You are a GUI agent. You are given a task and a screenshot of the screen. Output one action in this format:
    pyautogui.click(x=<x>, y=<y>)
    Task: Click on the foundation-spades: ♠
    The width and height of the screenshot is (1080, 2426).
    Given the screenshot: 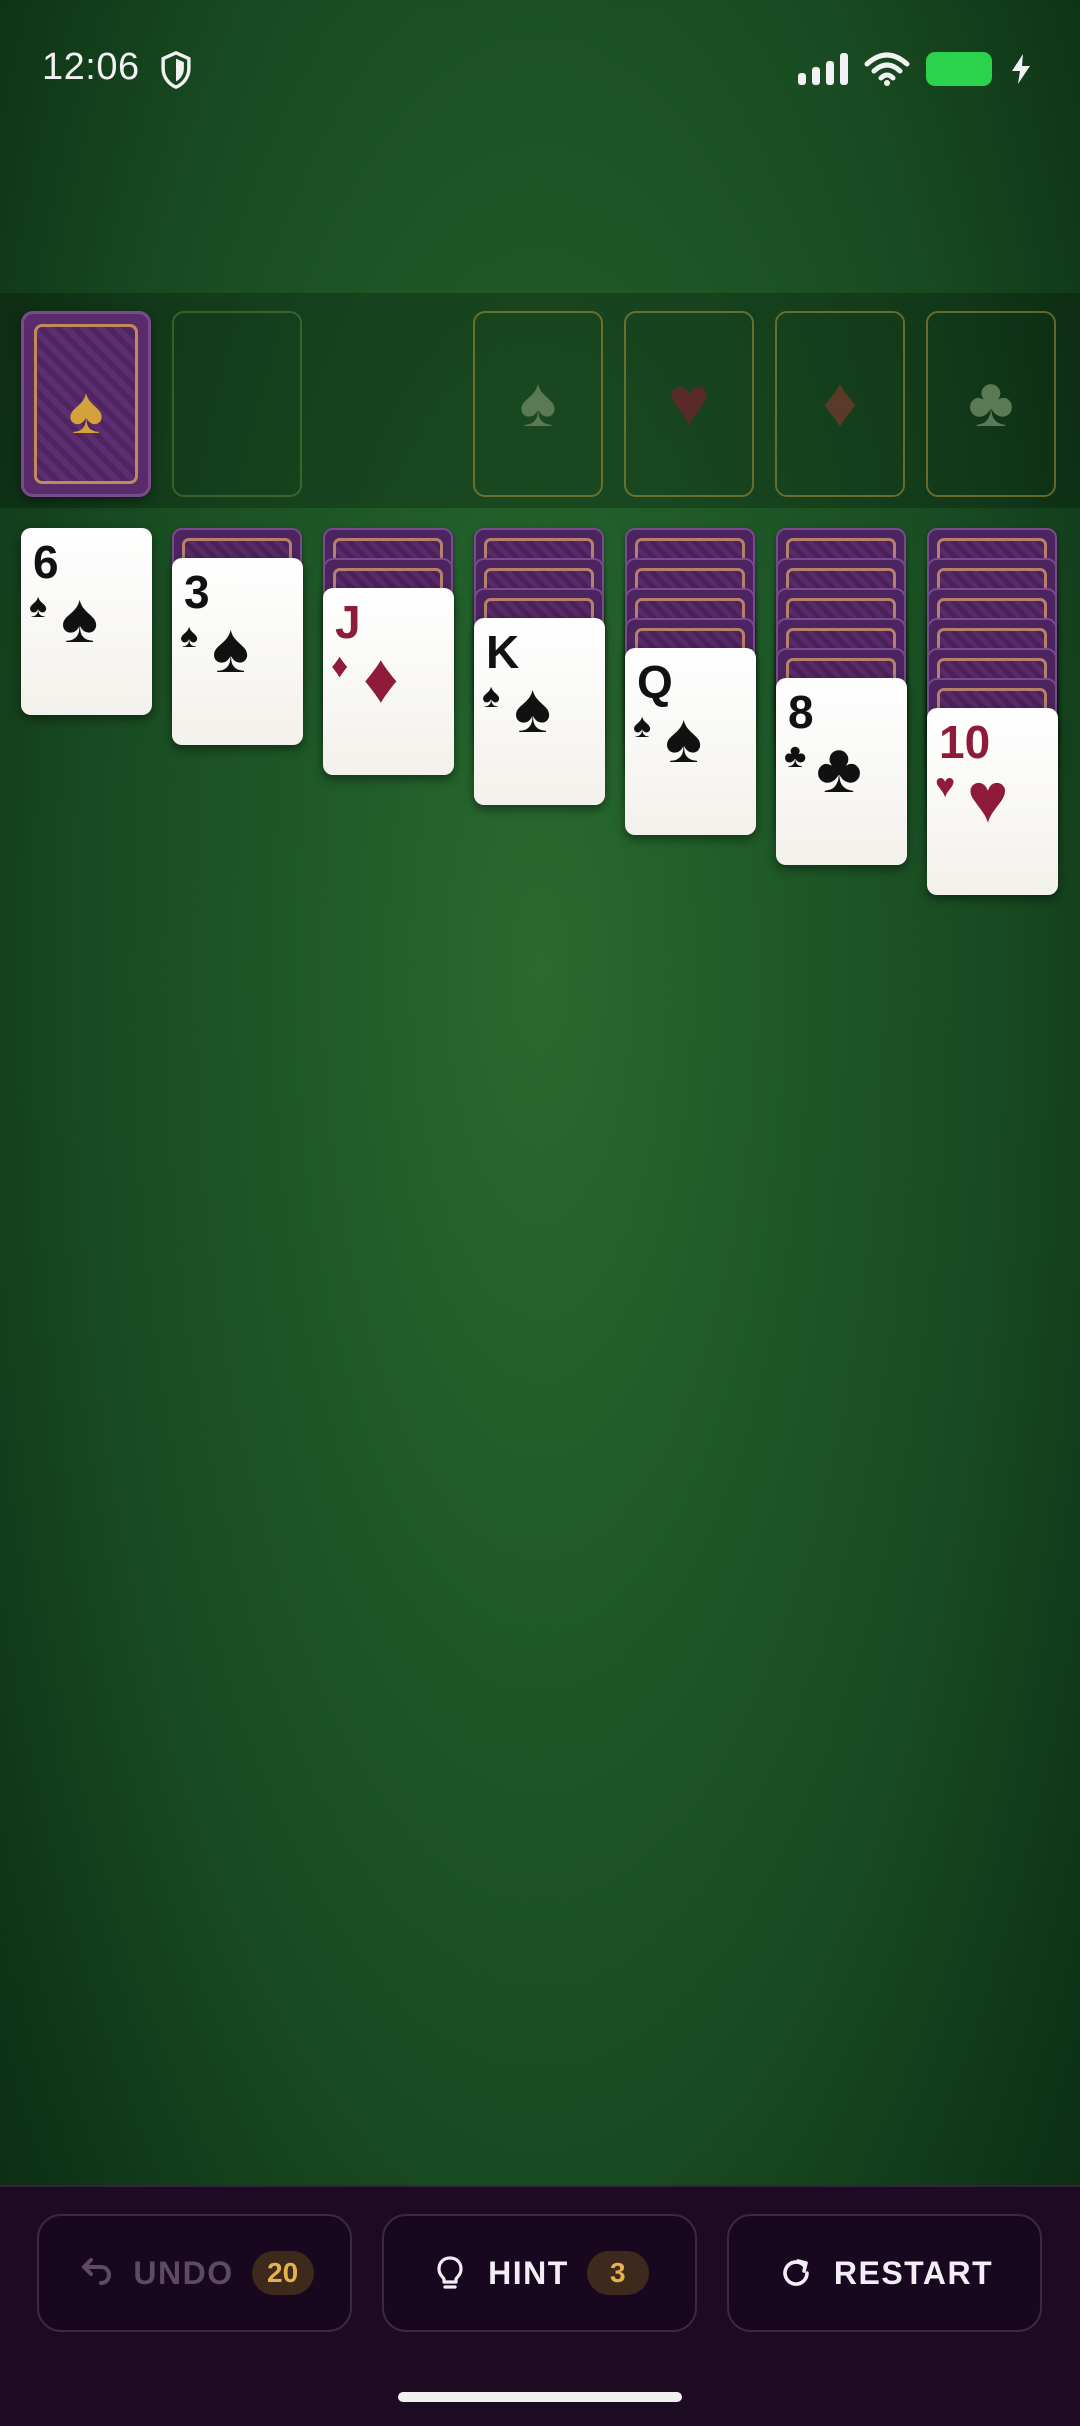 What is the action you would take?
    pyautogui.click(x=538, y=404)
    